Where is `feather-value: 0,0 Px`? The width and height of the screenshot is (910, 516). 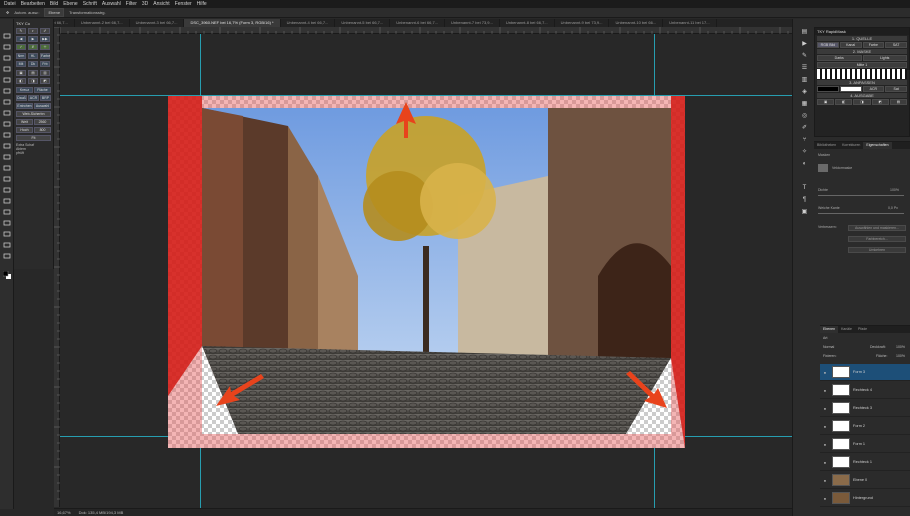 feather-value: 0,0 Px is located at coordinates (893, 208).